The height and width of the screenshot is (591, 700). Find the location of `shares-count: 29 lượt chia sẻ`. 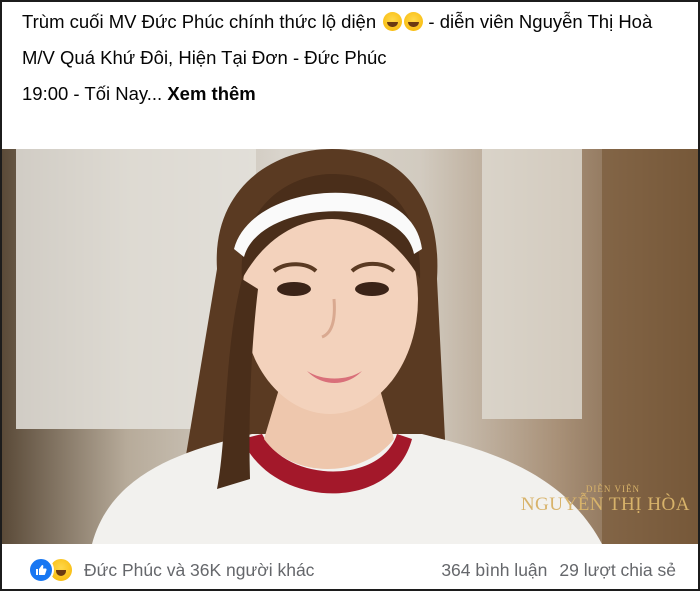

shares-count: 29 lượt chia sẻ is located at coordinates (617, 570).